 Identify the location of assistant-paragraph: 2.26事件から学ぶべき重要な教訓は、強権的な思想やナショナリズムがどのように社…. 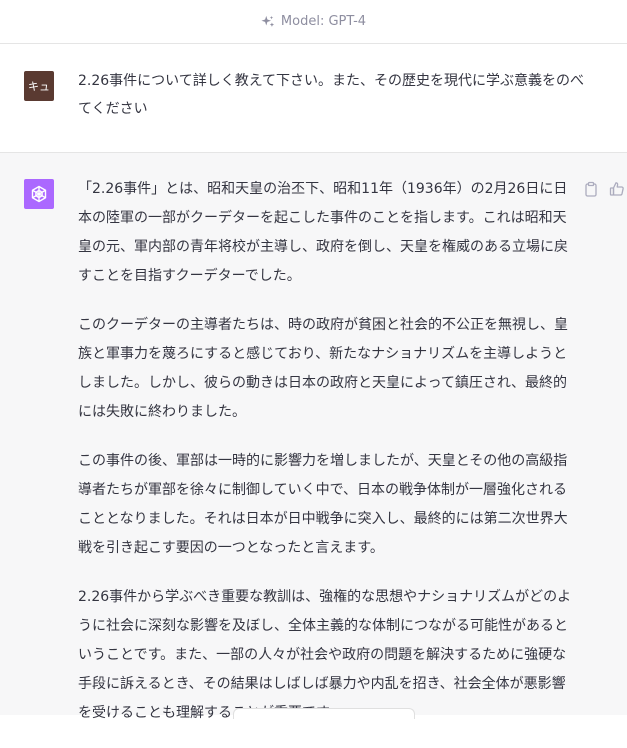
(325, 655).